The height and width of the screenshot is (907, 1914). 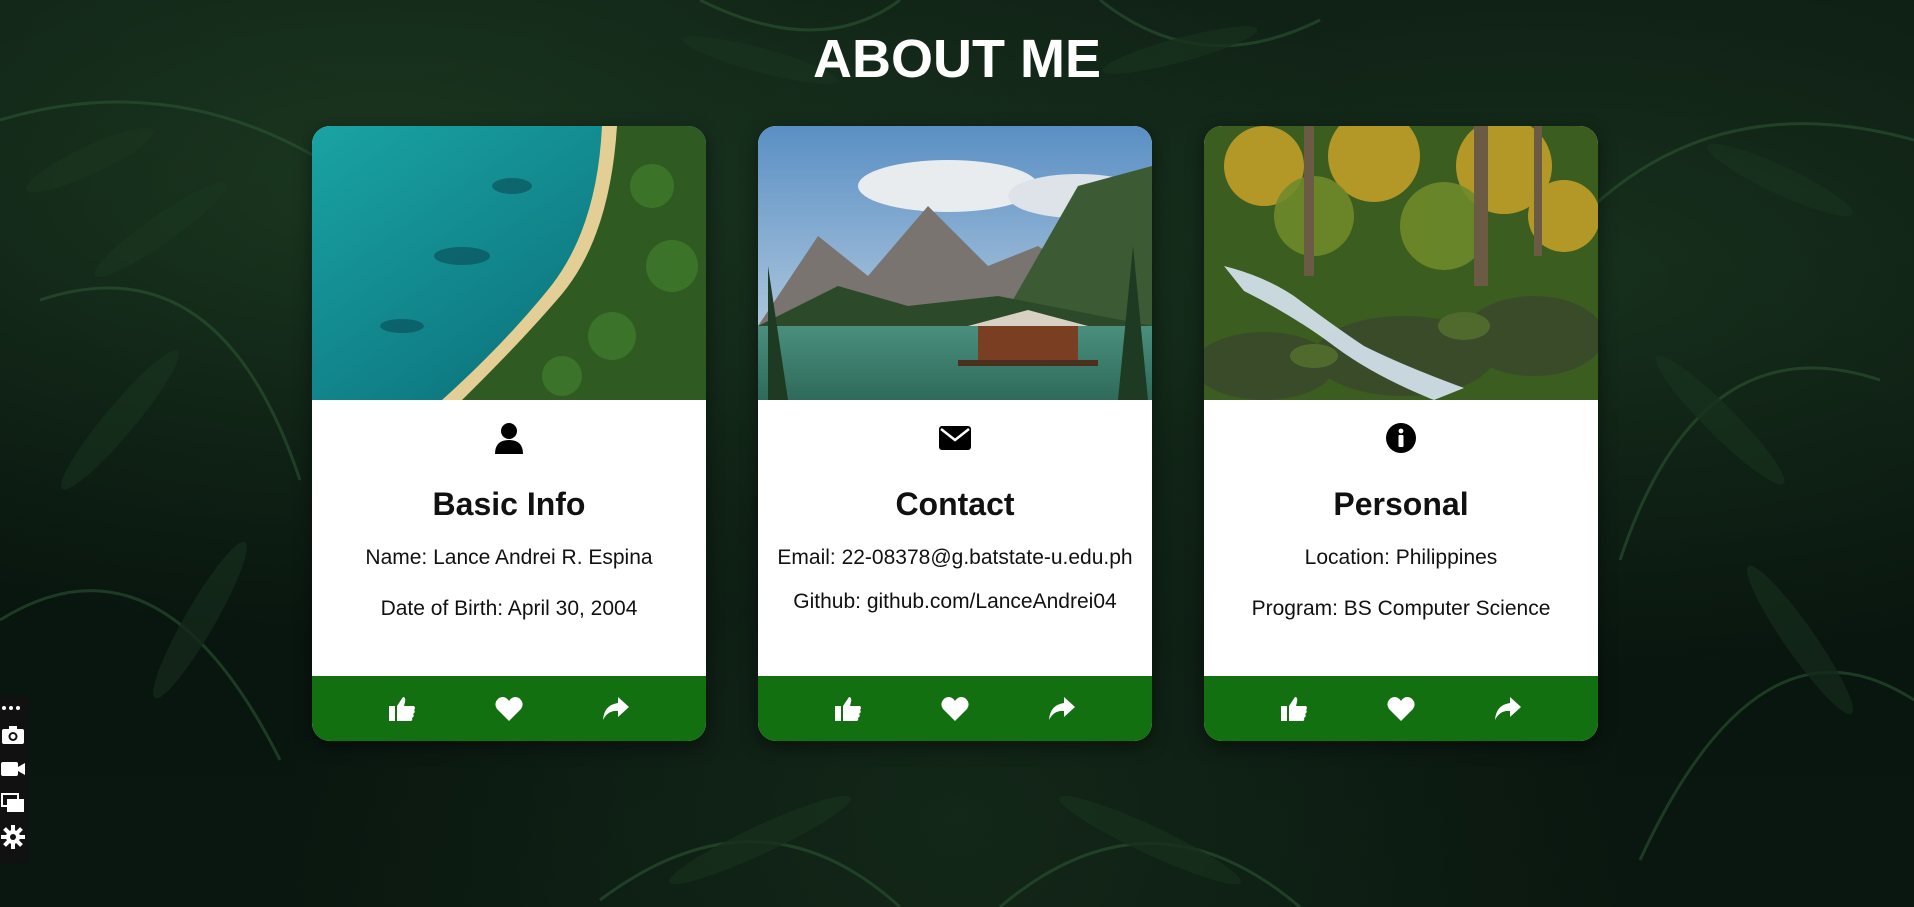 I want to click on beach-aerial-image, so click(x=509, y=263).